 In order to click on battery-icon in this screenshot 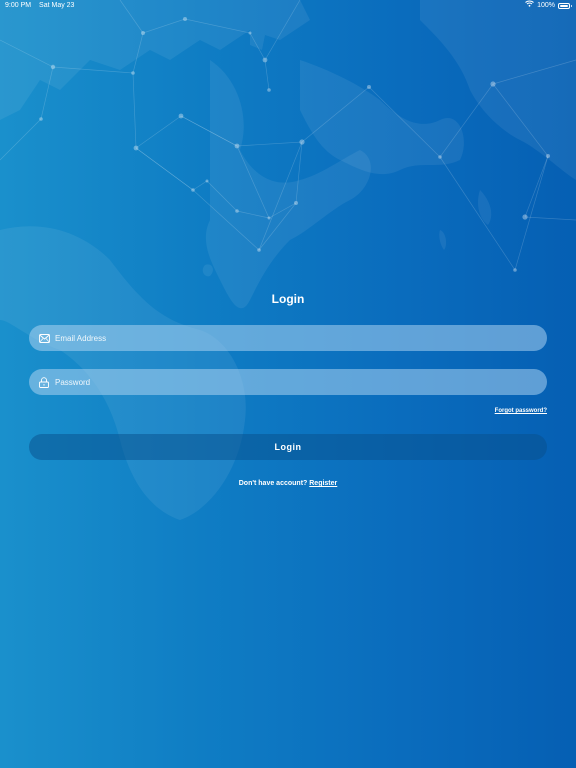, I will do `click(565, 6)`.